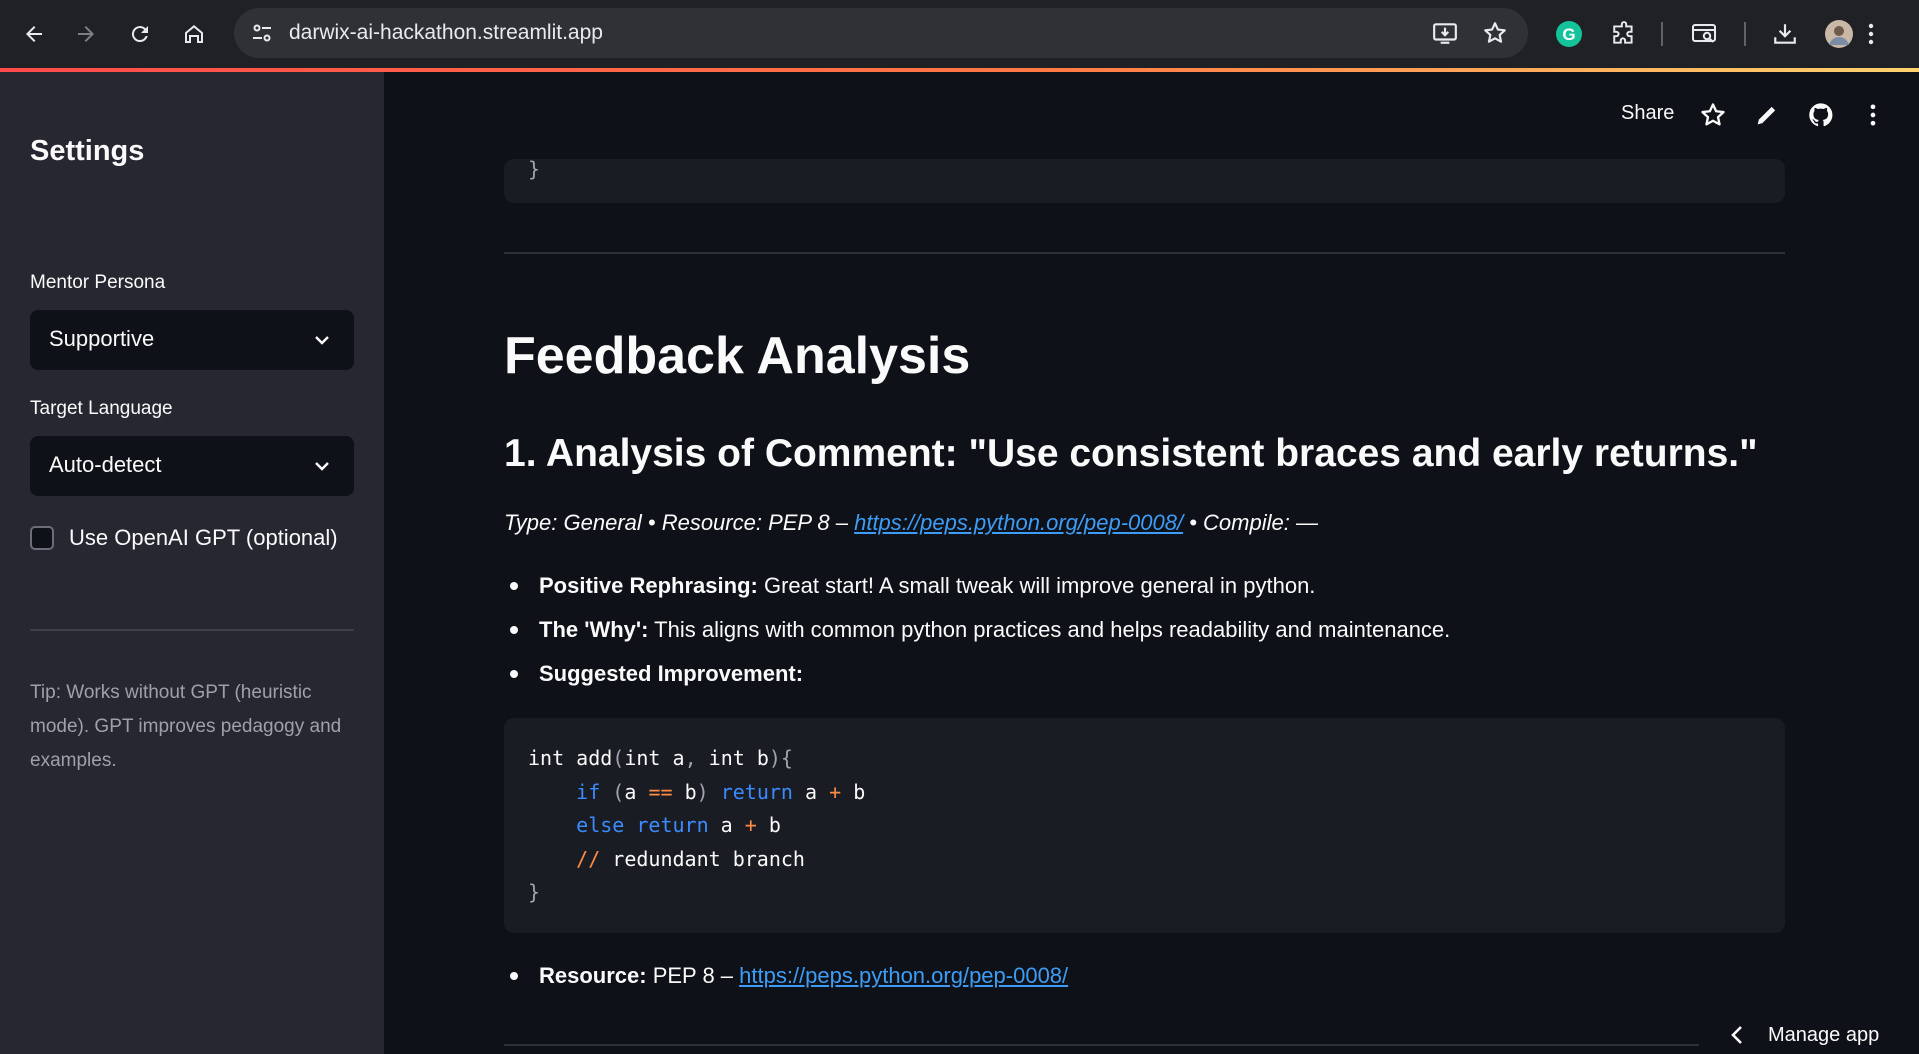  What do you see at coordinates (1250, 522) in the screenshot?
I see `meta-suffix: • Compile: —` at bounding box center [1250, 522].